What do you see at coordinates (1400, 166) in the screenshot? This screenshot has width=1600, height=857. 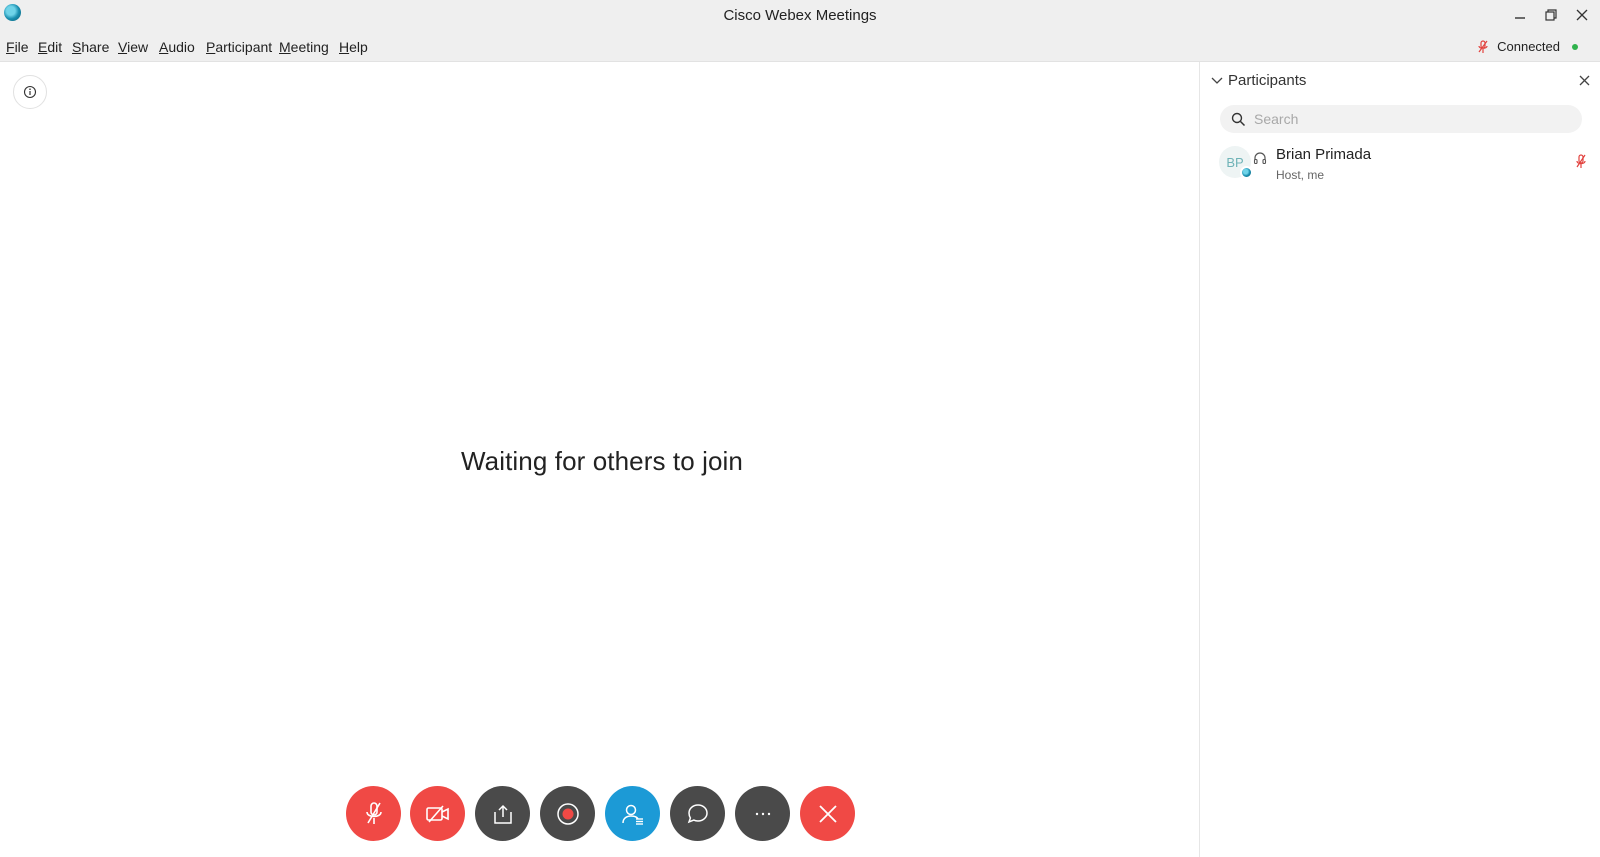 I see `participant-row: BP Brian Primada Host, me` at bounding box center [1400, 166].